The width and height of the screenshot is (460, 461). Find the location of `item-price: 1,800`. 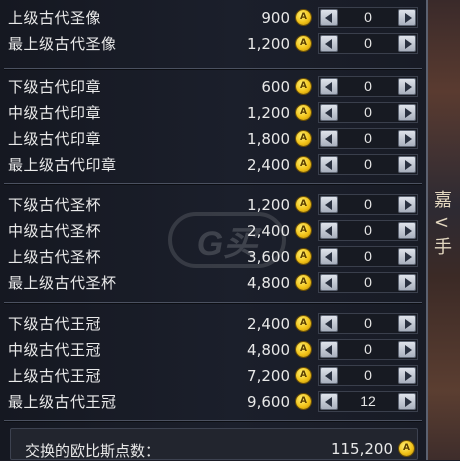

item-price: 1,800 is located at coordinates (268, 139).